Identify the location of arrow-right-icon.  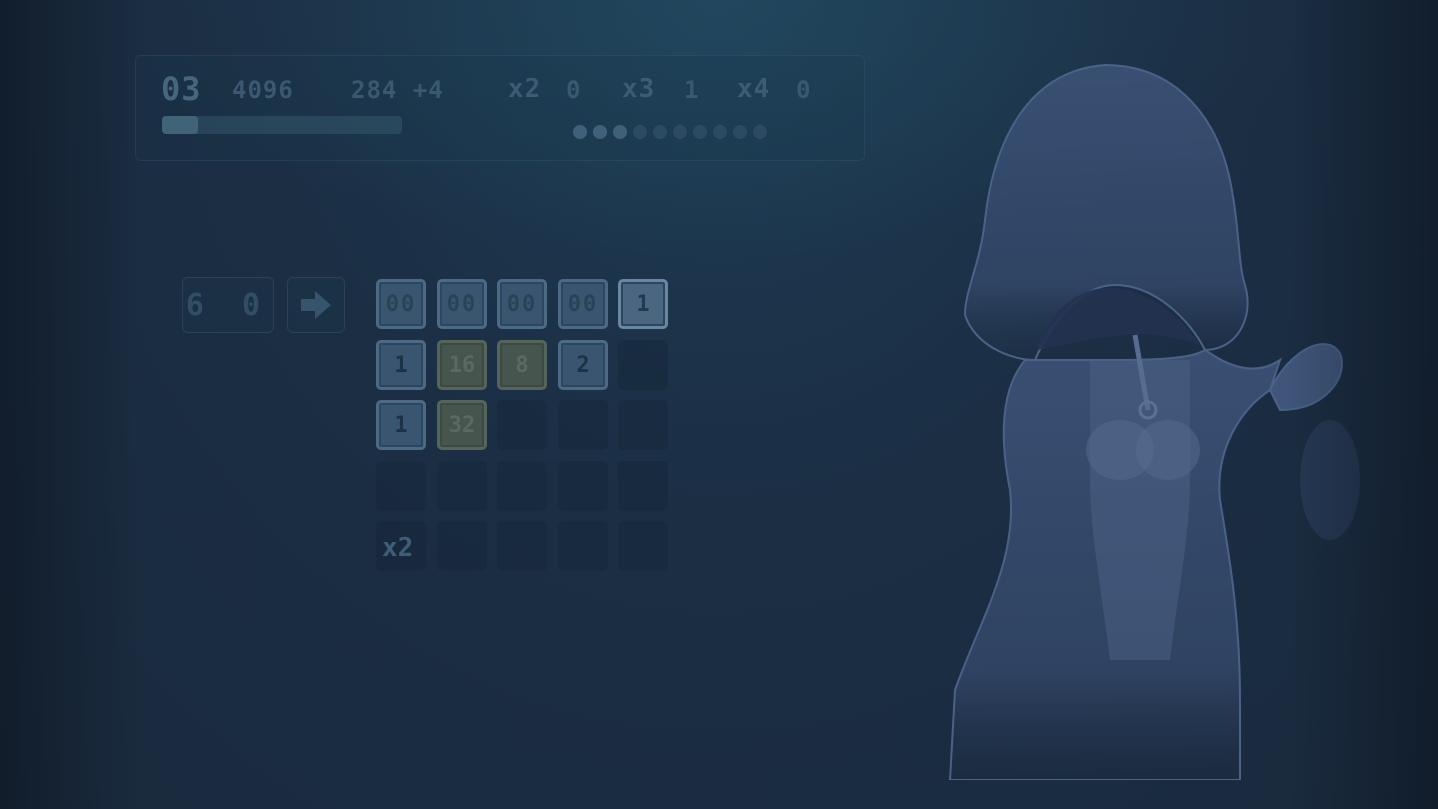
(316, 305).